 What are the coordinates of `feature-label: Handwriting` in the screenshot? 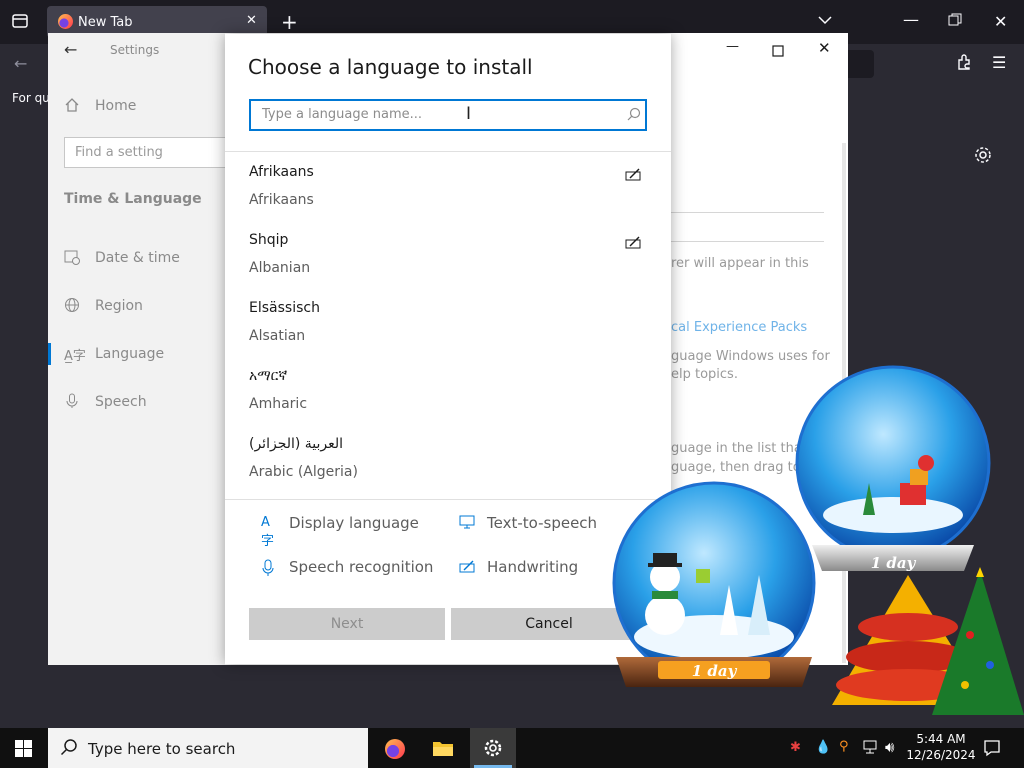 It's located at (533, 567).